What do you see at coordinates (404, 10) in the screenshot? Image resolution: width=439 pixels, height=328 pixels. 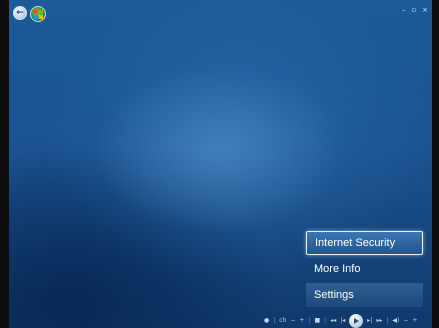 I see `minimize-button: –` at bounding box center [404, 10].